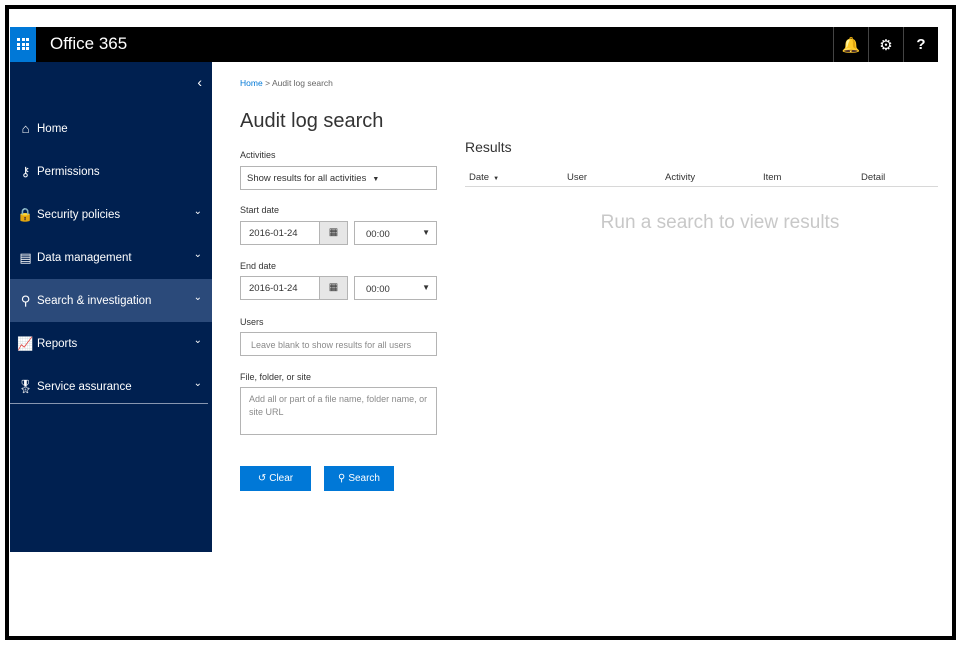  Describe the element at coordinates (873, 177) in the screenshot. I see `column-header-detail: Detail` at that location.